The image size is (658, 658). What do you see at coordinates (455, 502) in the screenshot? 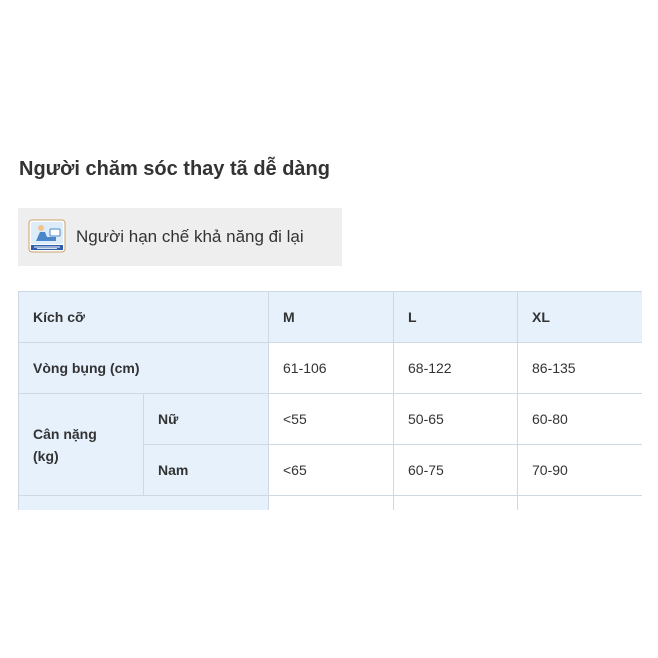
I see `truncated-cell-l` at bounding box center [455, 502].